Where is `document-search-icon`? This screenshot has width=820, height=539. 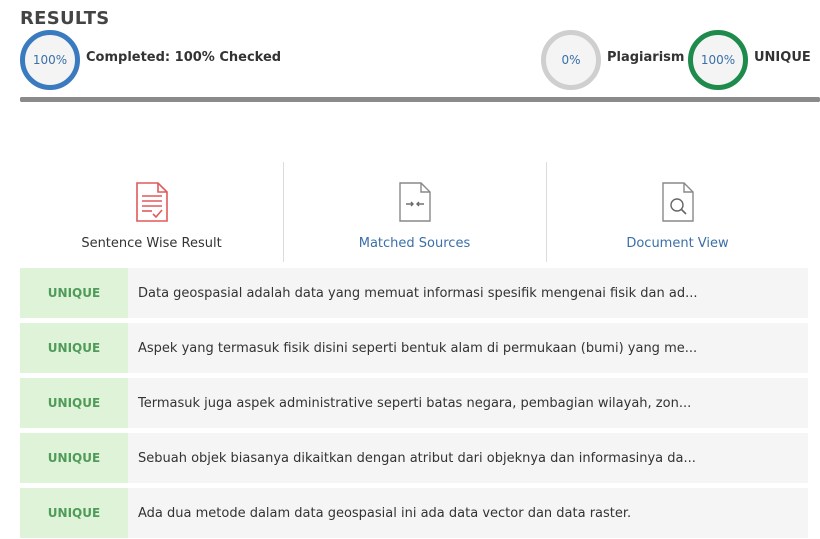 document-search-icon is located at coordinates (678, 202).